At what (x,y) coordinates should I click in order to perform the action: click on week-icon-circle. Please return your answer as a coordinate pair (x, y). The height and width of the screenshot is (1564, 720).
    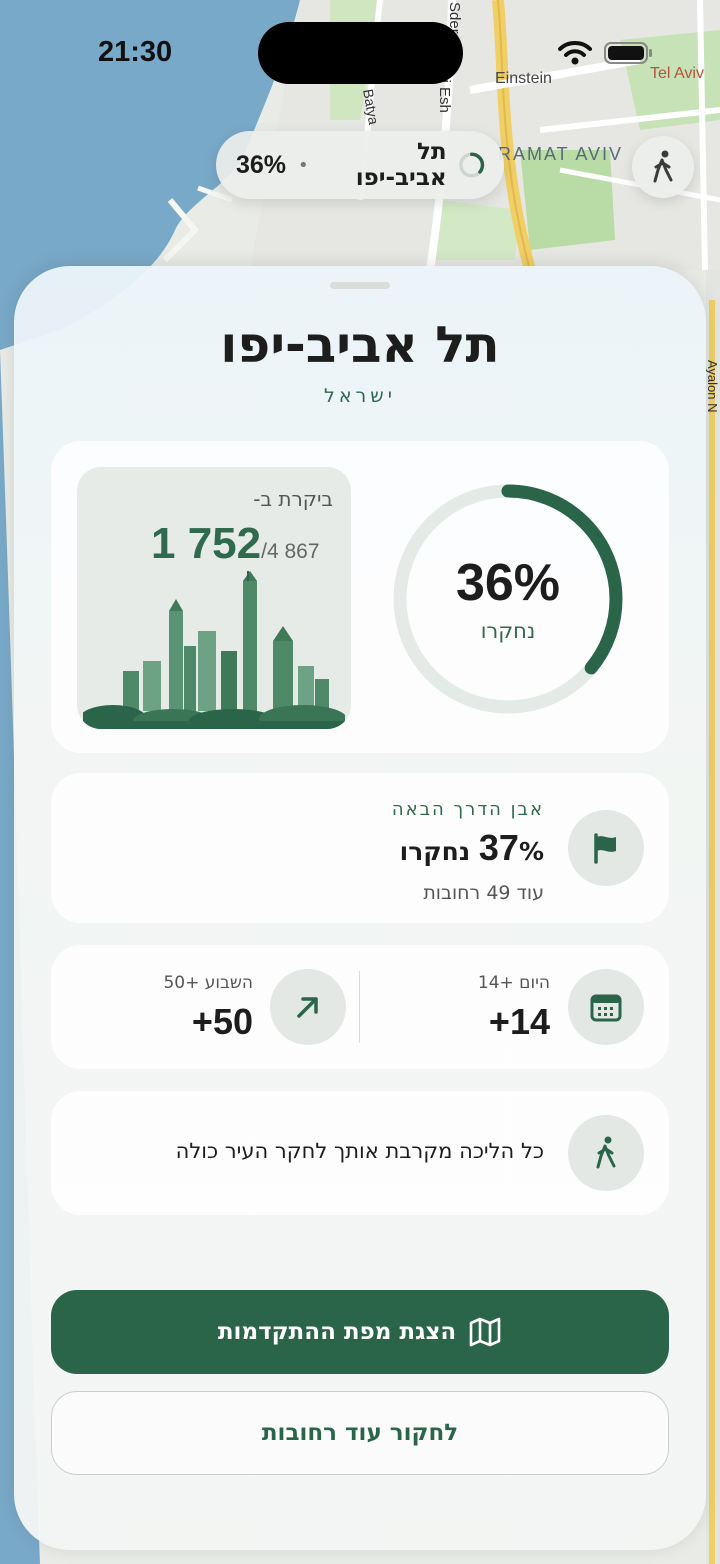
    Looking at the image, I should click on (308, 1007).